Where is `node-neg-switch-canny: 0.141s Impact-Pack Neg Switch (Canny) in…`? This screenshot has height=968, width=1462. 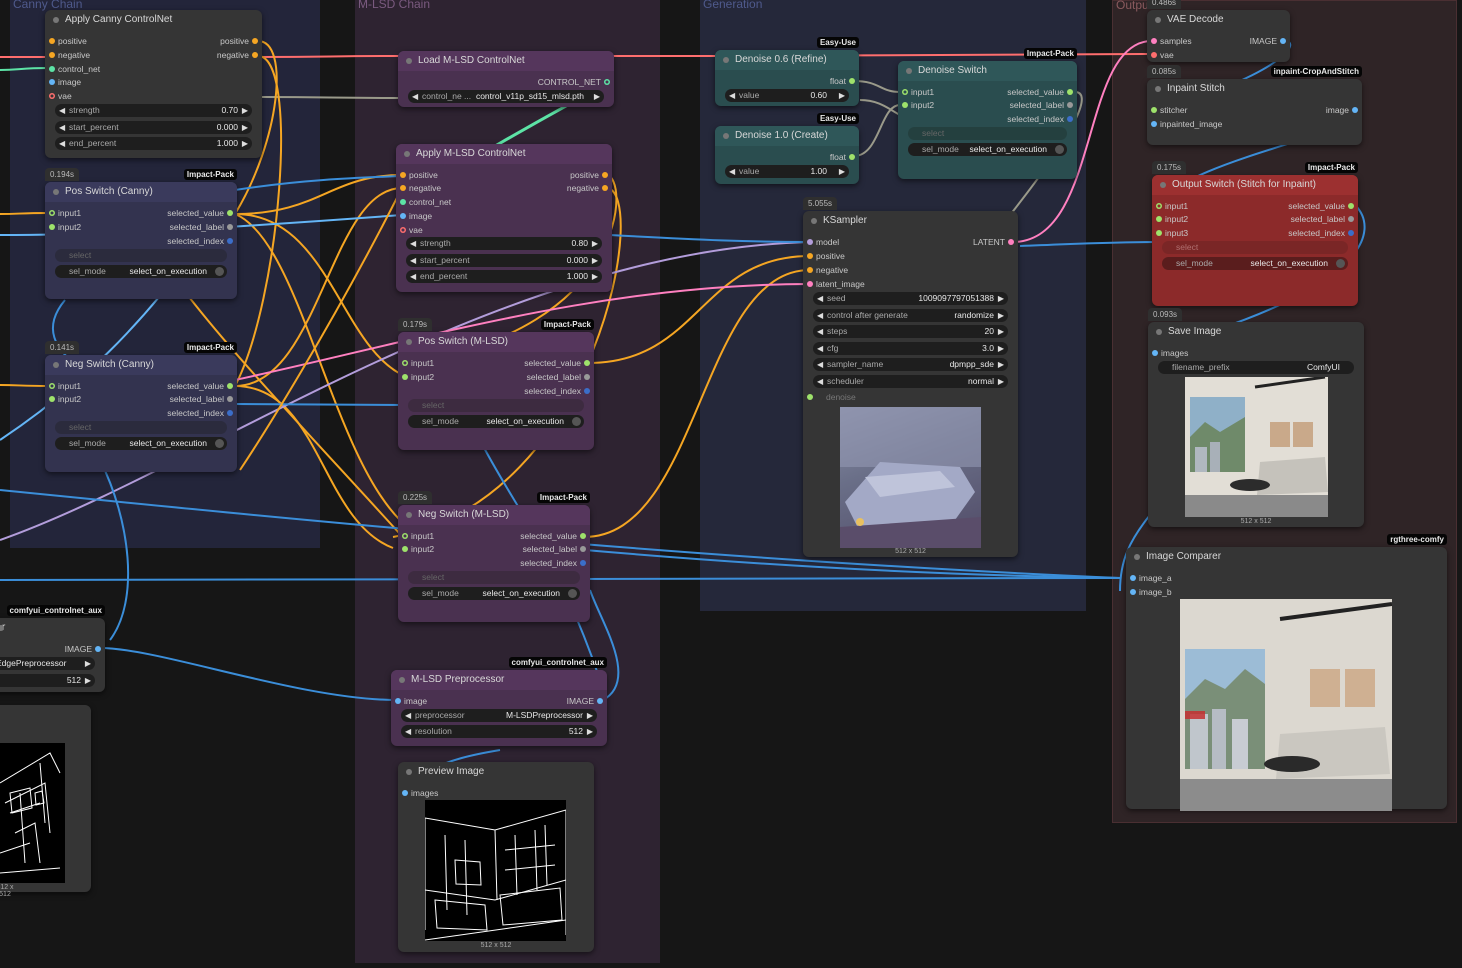
node-neg-switch-canny: 0.141s Impact-Pack Neg Switch (Canny) in… is located at coordinates (141, 406).